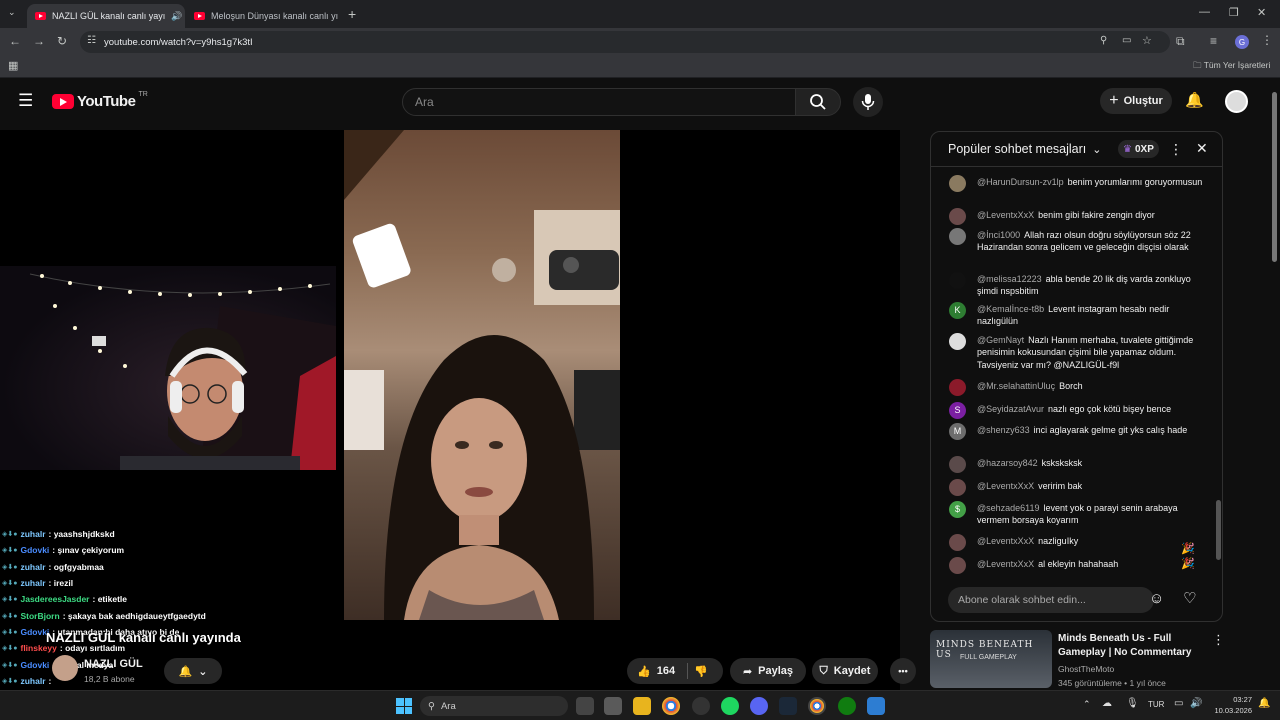  I want to click on input-language: TUR, so click(1156, 704).